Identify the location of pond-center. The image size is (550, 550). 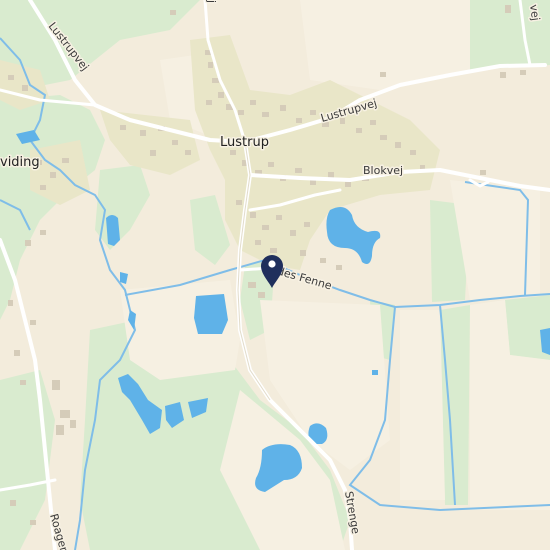
(211, 314).